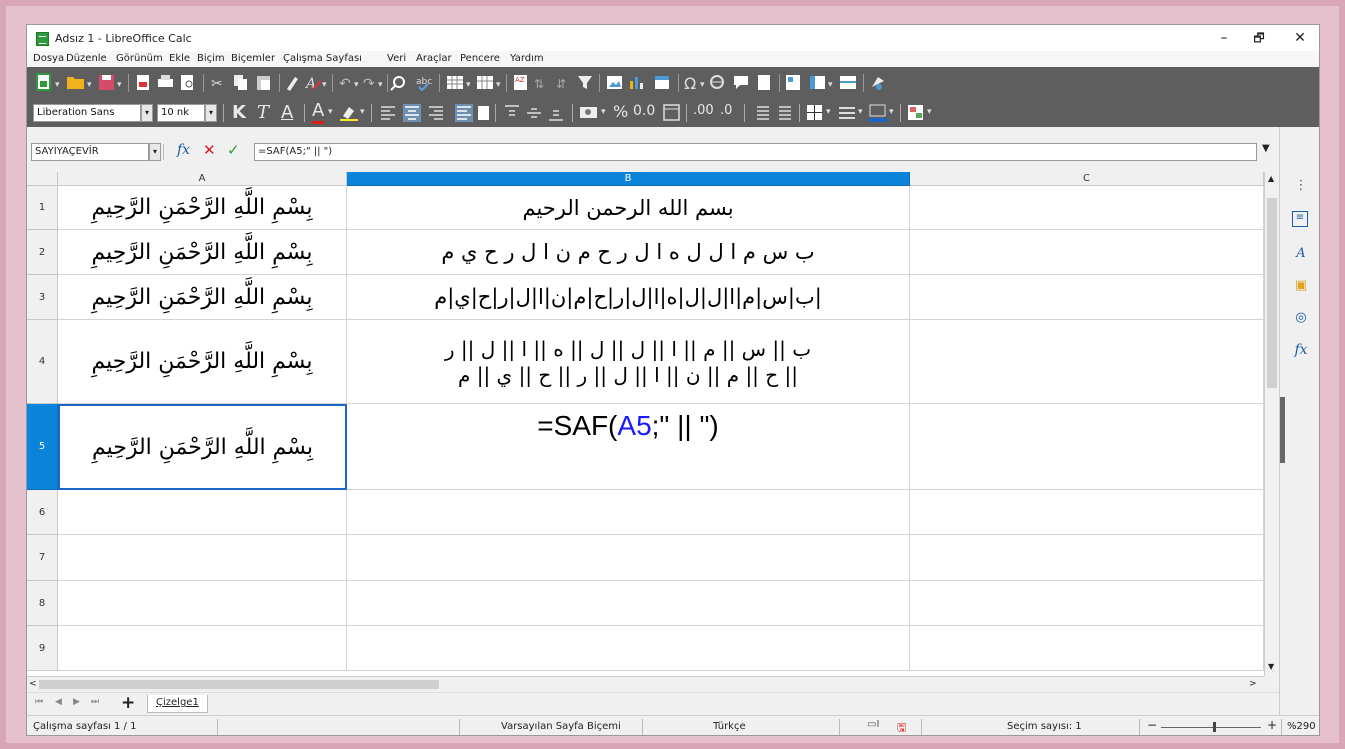 The width and height of the screenshot is (1345, 749). What do you see at coordinates (464, 113) in the screenshot?
I see `wrap-text-icon` at bounding box center [464, 113].